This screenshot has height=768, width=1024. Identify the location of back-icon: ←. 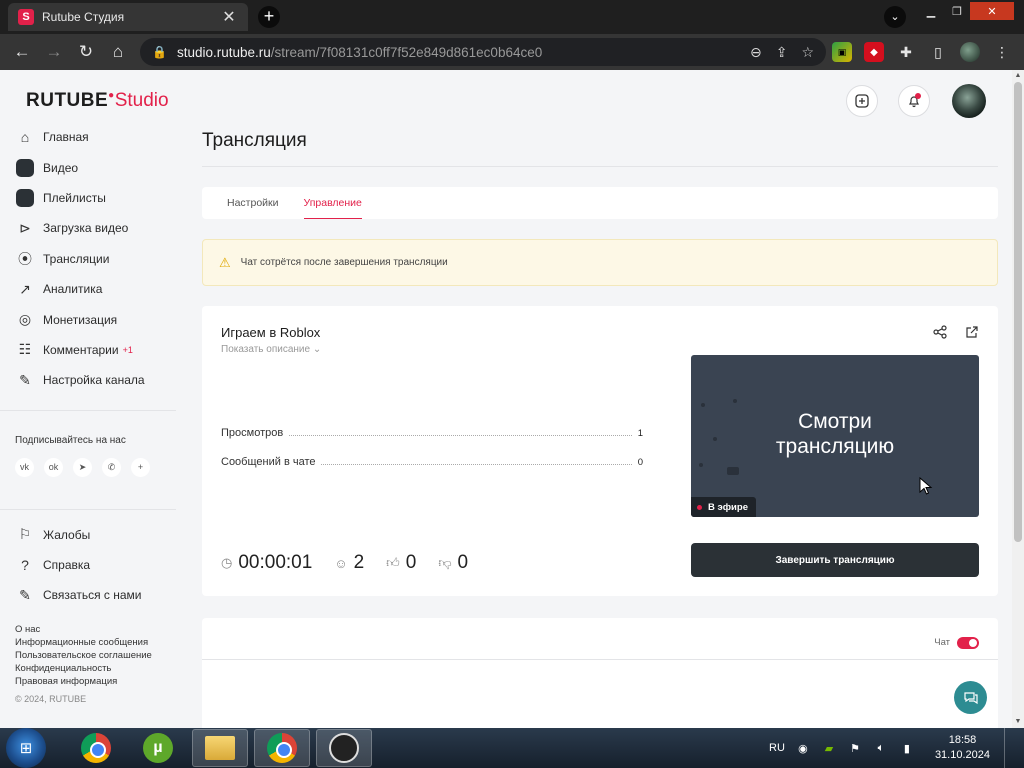
(22, 52).